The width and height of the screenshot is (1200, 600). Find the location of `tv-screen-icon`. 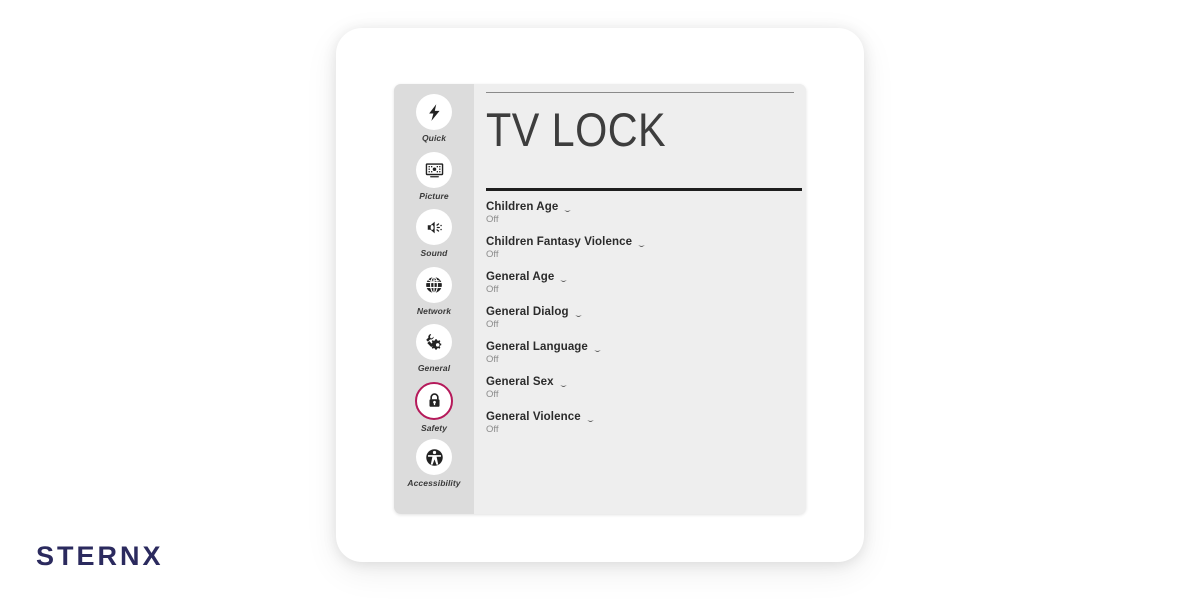

tv-screen-icon is located at coordinates (434, 169).